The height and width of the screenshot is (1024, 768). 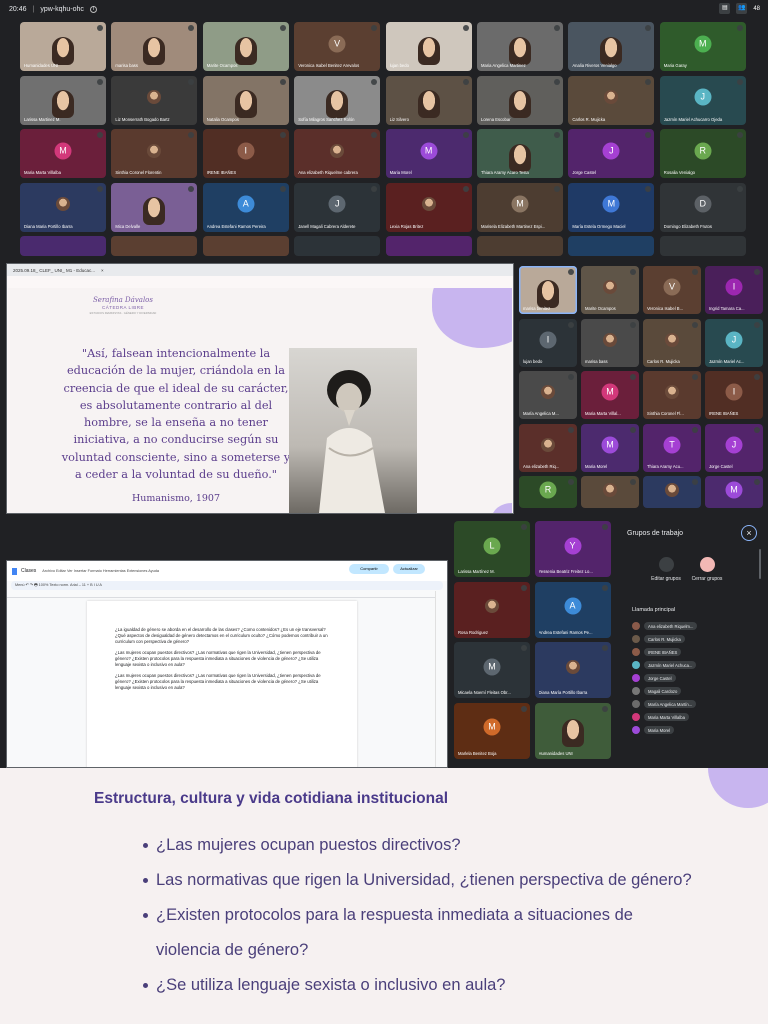 What do you see at coordinates (93, 9) in the screenshot?
I see `info-icon: i` at bounding box center [93, 9].